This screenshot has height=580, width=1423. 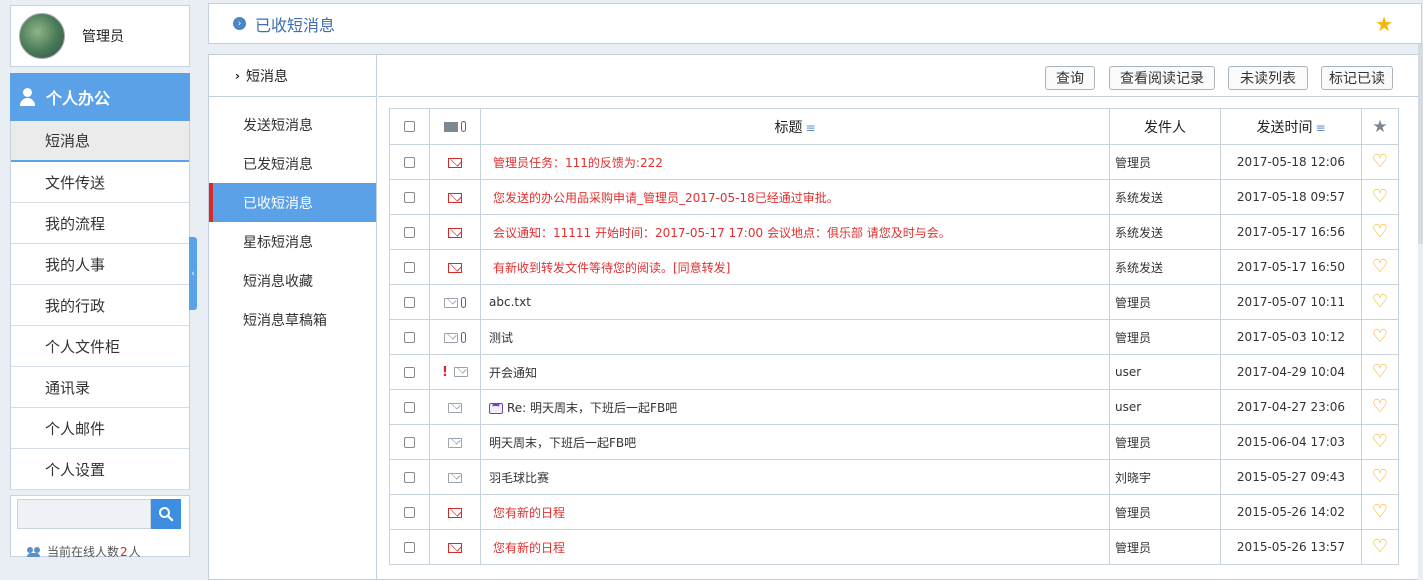 What do you see at coordinates (100, 141) in the screenshot?
I see `sidebar-item: 短消息` at bounding box center [100, 141].